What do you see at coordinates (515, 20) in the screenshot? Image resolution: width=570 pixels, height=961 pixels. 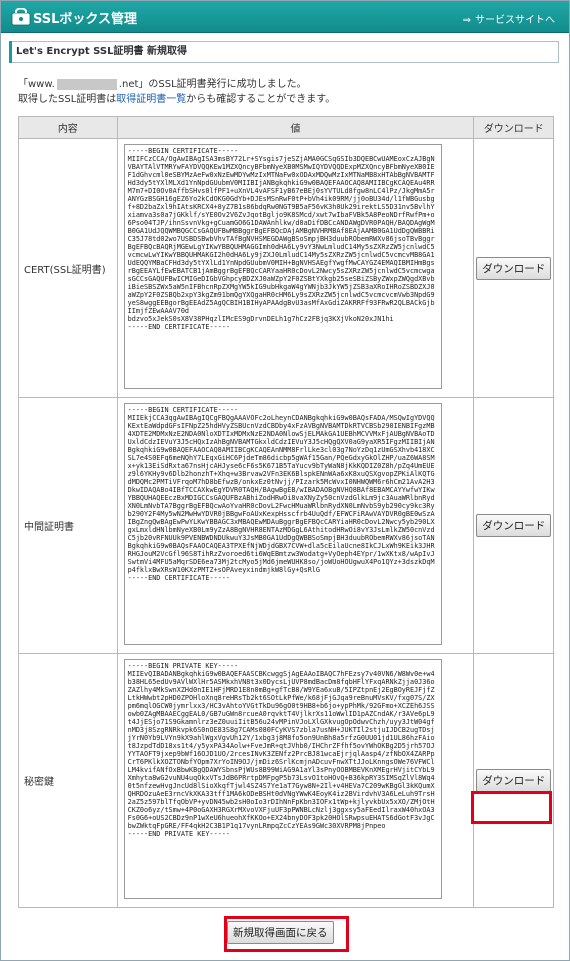 I see `service-site-link-label: サービスサイトへ` at bounding box center [515, 20].